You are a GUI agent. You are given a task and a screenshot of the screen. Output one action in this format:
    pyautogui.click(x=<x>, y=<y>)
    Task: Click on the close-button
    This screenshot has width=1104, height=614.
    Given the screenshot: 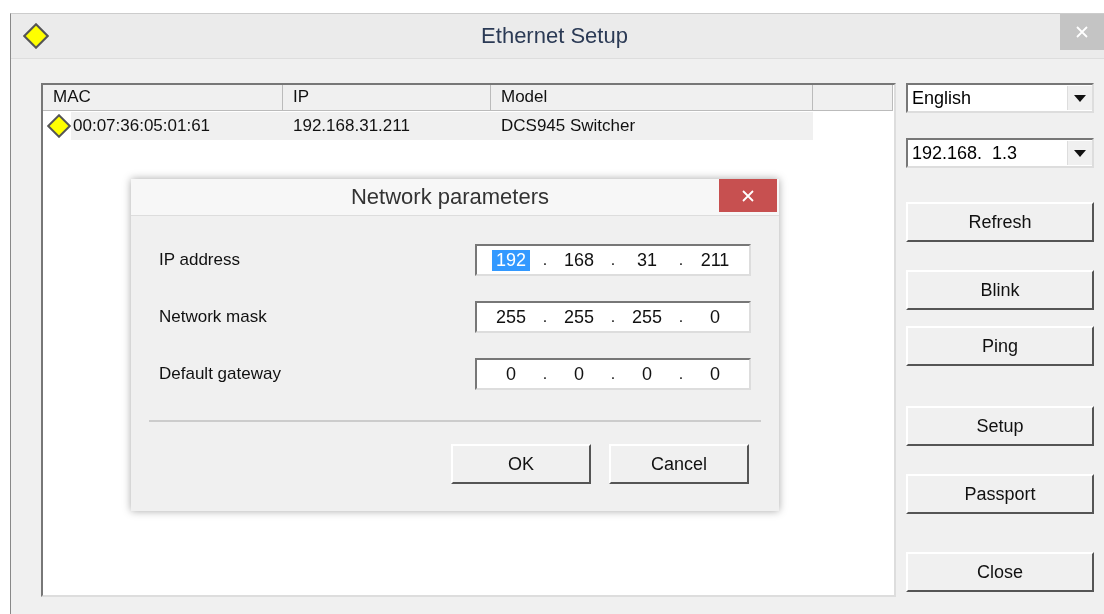 What is the action you would take?
    pyautogui.click(x=748, y=195)
    